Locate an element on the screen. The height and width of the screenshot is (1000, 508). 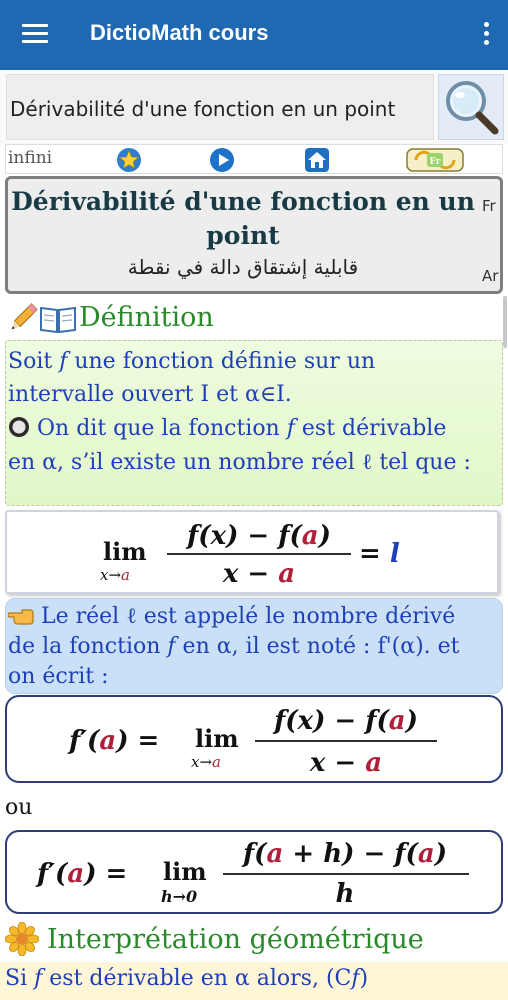
text-span: en α, il est noté : f'(α). et is located at coordinates (317, 646).